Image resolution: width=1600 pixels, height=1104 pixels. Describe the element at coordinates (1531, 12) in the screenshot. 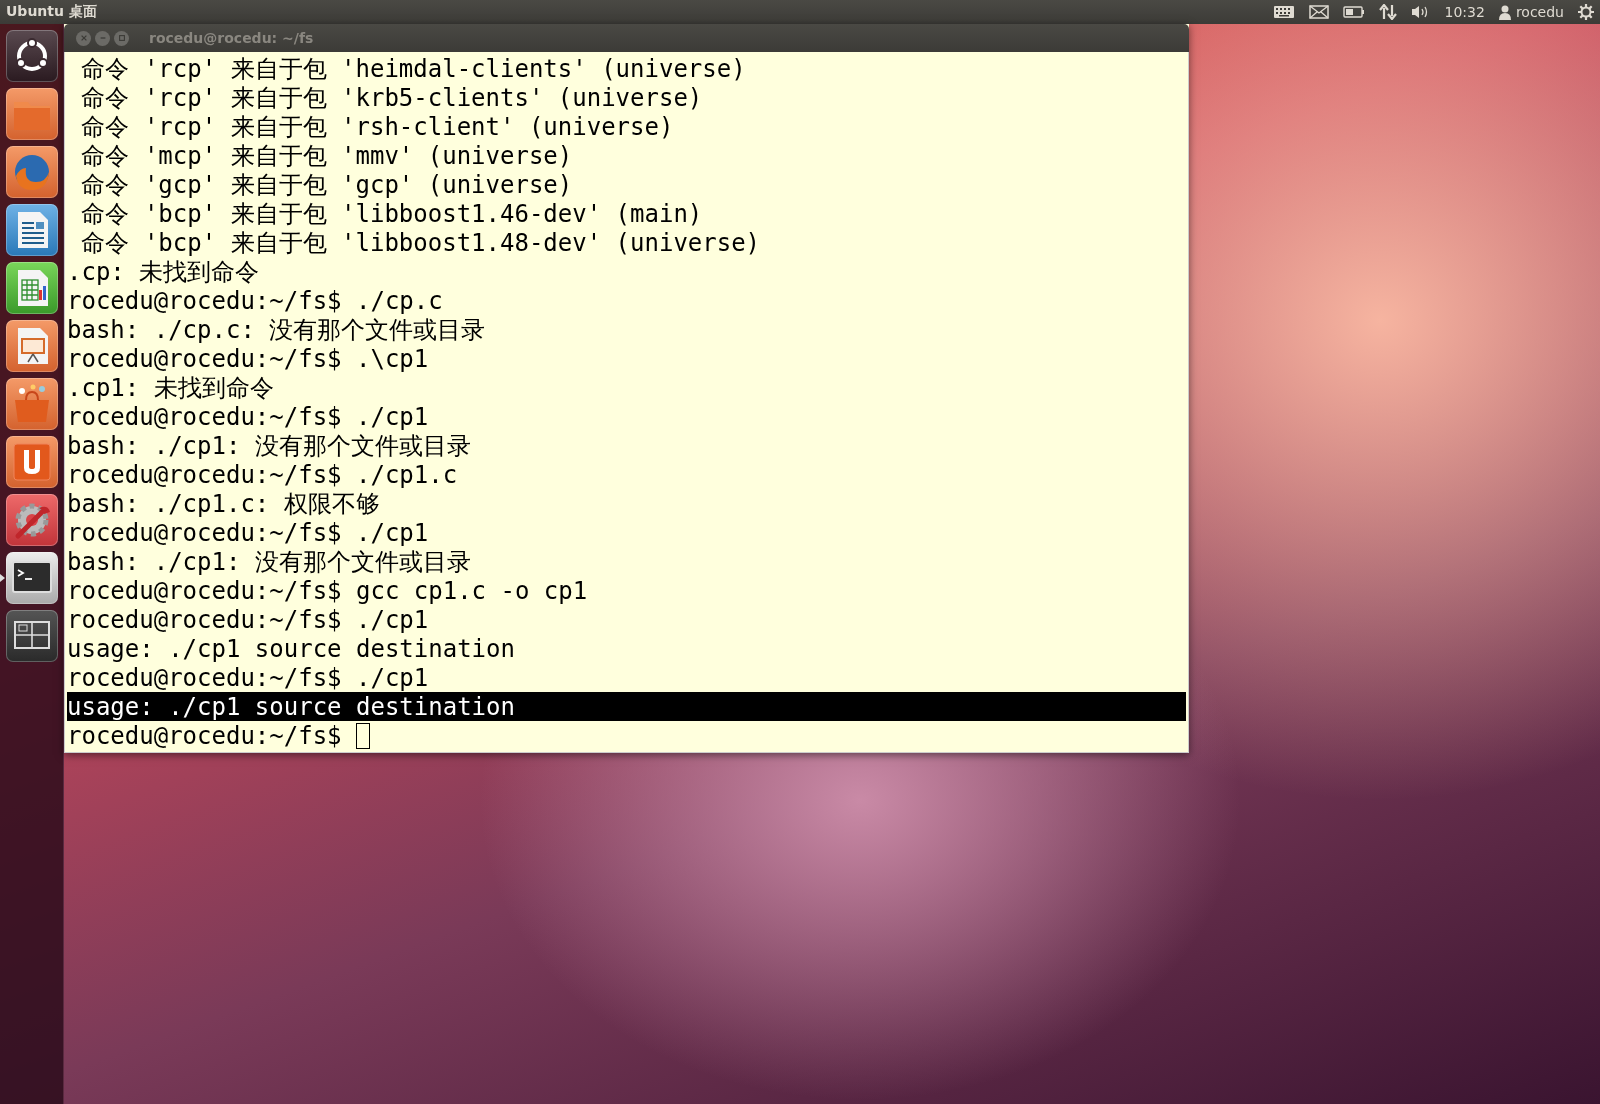

I see `user-menu: rocedu` at that location.